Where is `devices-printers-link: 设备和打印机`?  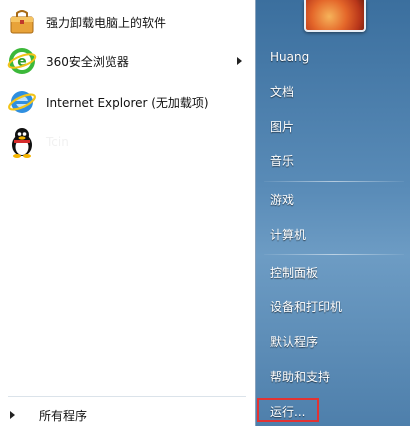 devices-printers-link: 设备和打印机 is located at coordinates (306, 306).